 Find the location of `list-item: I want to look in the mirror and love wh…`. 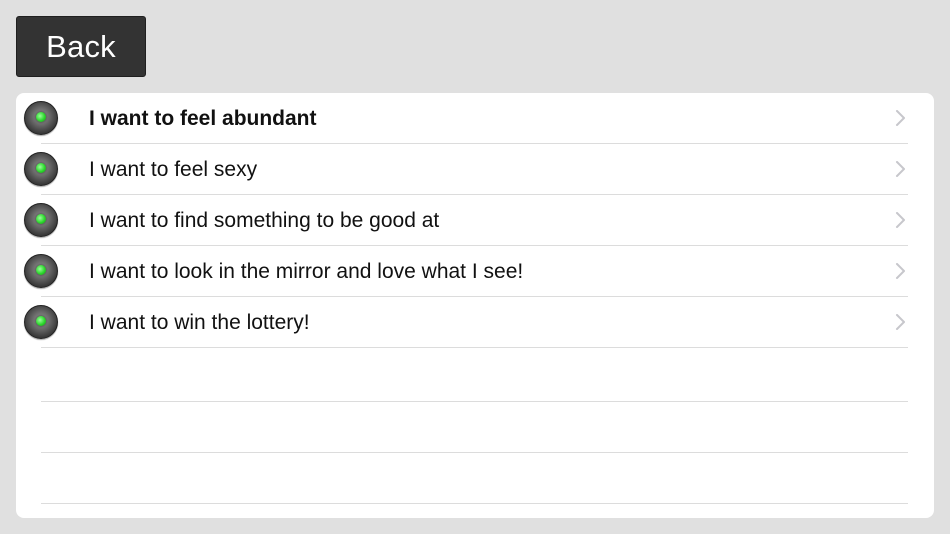

list-item: I want to look in the mirror and love wh… is located at coordinates (475, 271).